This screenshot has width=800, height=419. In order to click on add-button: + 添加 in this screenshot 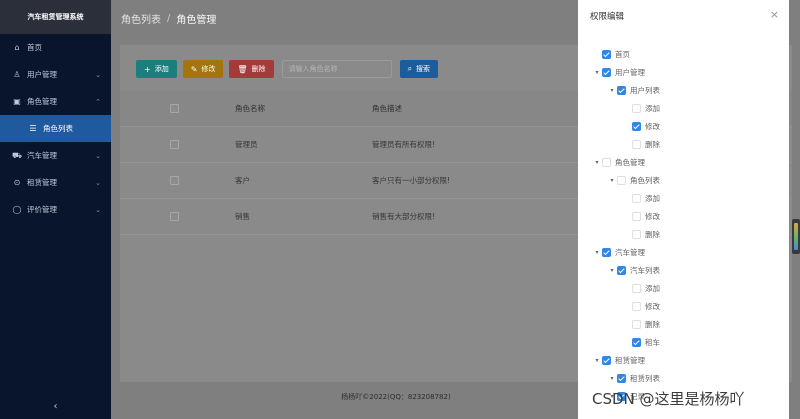, I will do `click(156, 69)`.